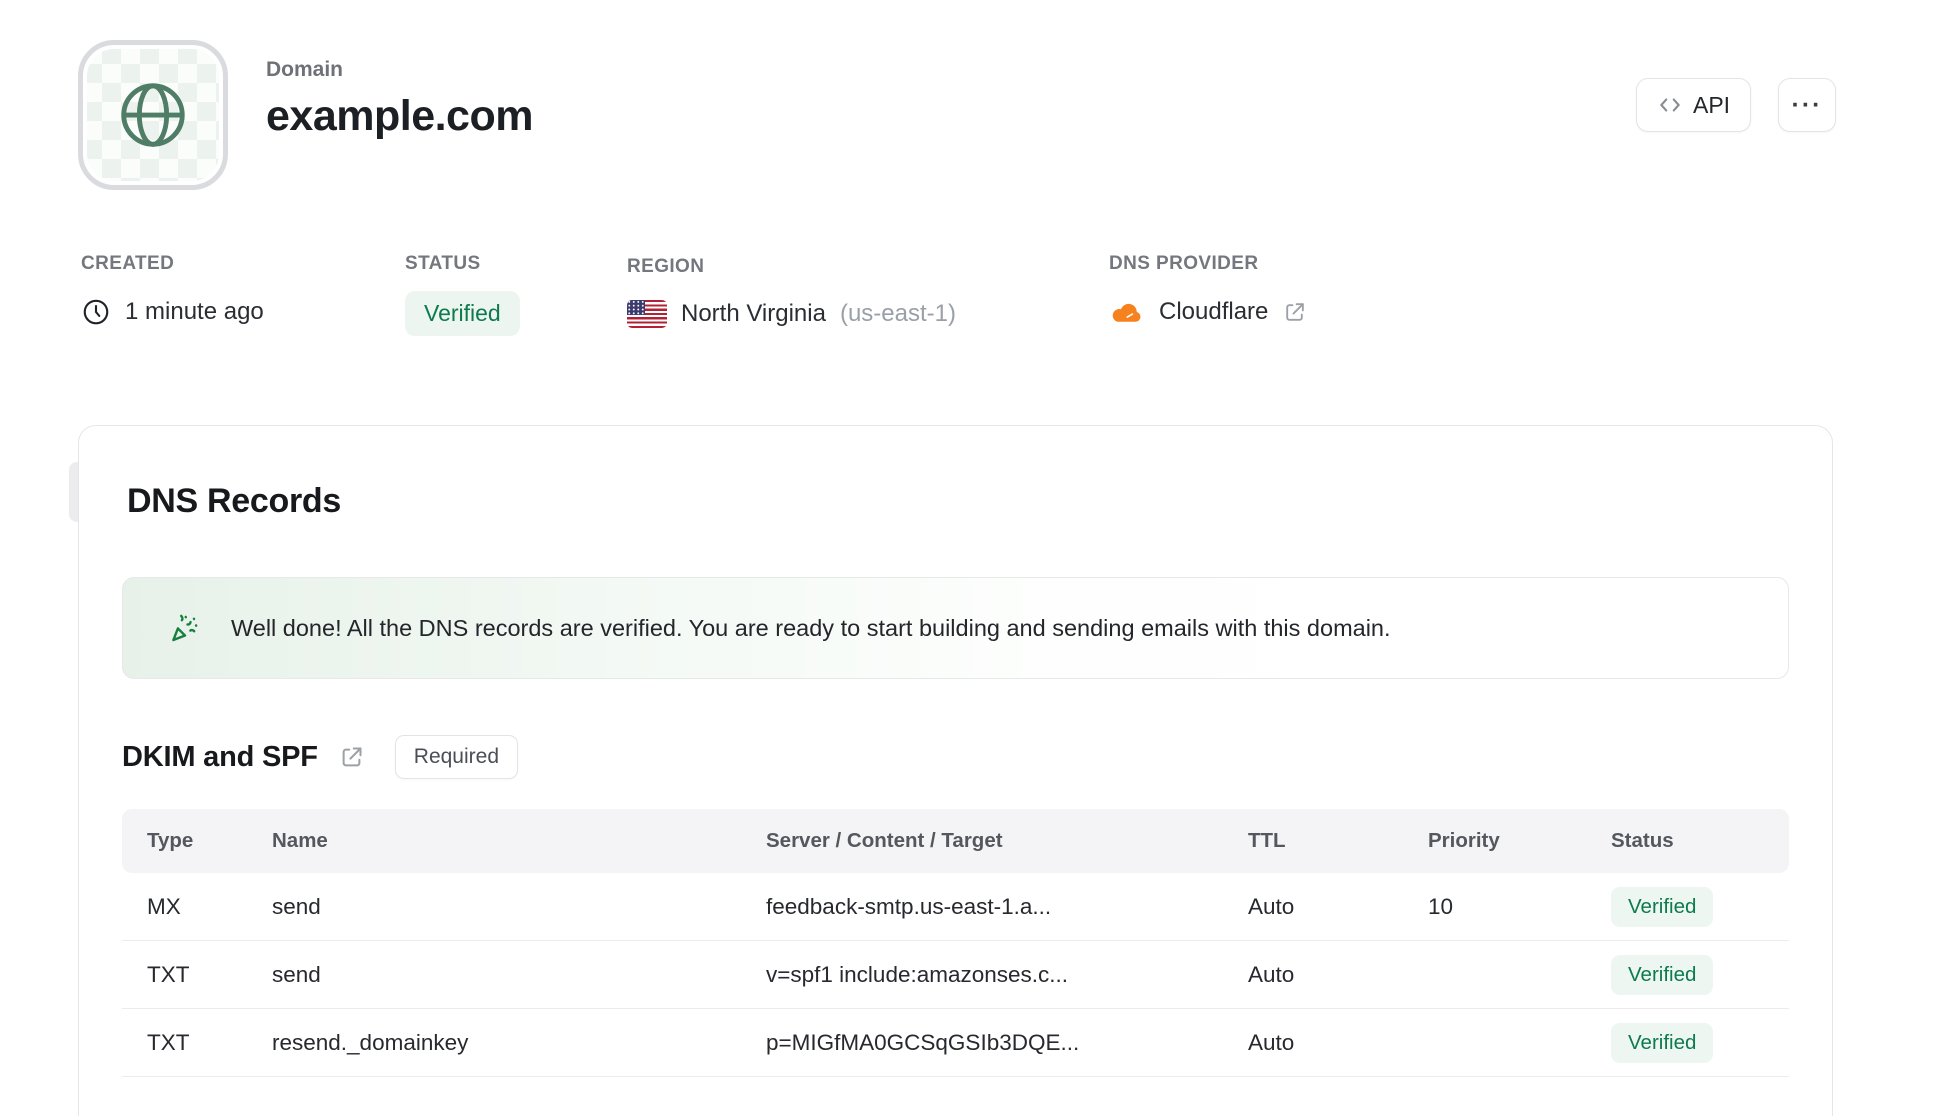  What do you see at coordinates (194, 311) in the screenshot?
I see `created-value: 1 minute ago` at bounding box center [194, 311].